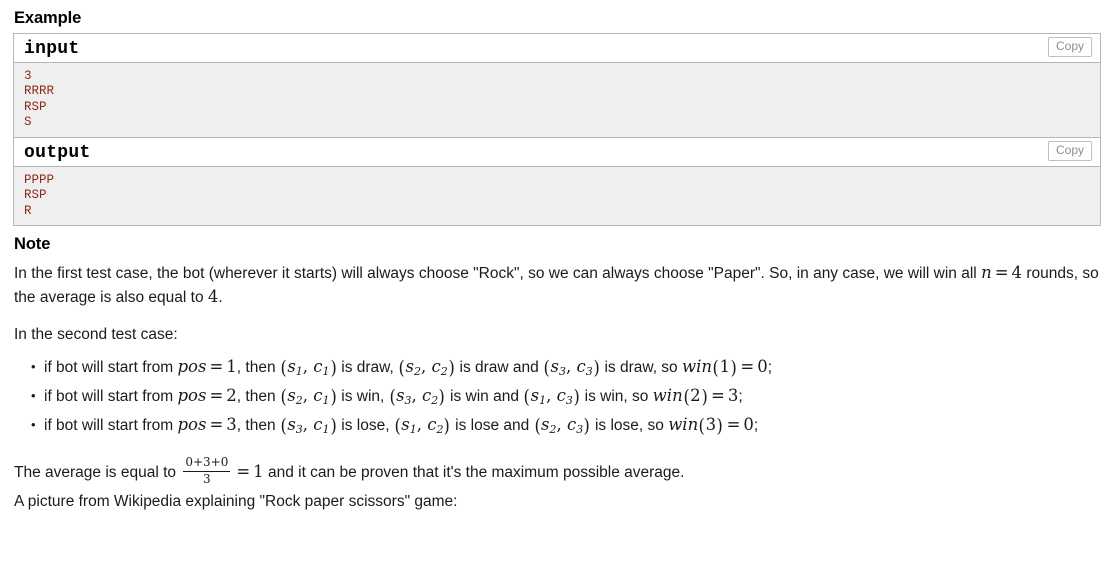 This screenshot has height=583, width=1114. What do you see at coordinates (48, 18) in the screenshot?
I see `example-heading: Example` at bounding box center [48, 18].